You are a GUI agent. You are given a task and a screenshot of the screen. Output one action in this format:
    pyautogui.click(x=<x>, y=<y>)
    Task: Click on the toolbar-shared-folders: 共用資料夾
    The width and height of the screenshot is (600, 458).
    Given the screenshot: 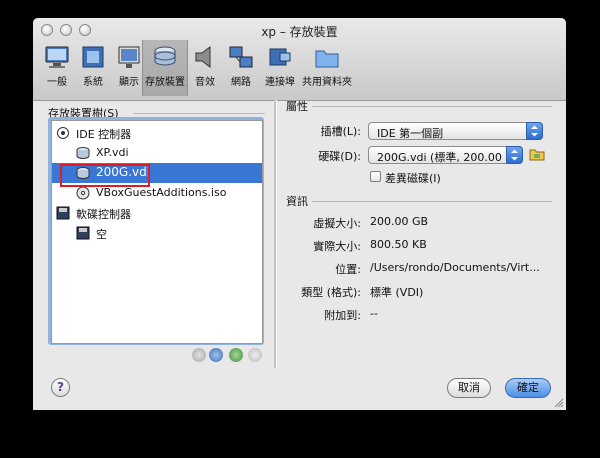 What is the action you would take?
    pyautogui.click(x=327, y=68)
    